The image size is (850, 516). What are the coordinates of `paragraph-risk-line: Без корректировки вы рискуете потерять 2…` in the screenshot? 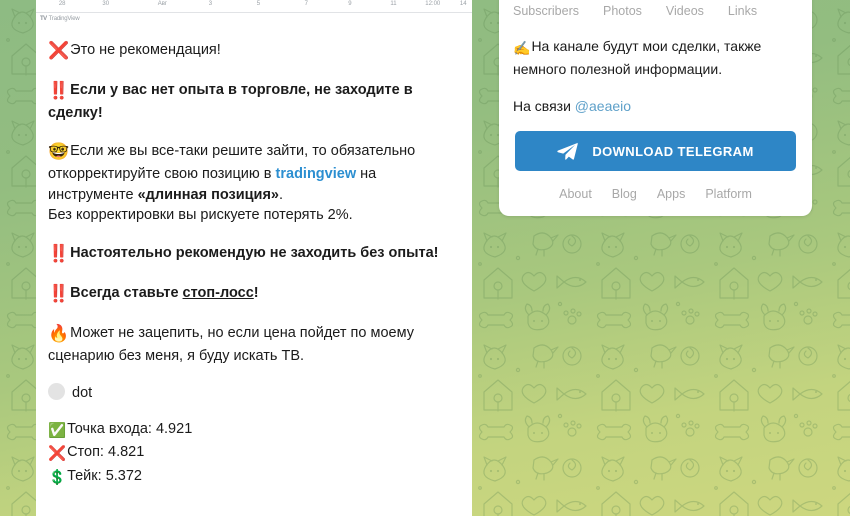 It's located at (252, 215).